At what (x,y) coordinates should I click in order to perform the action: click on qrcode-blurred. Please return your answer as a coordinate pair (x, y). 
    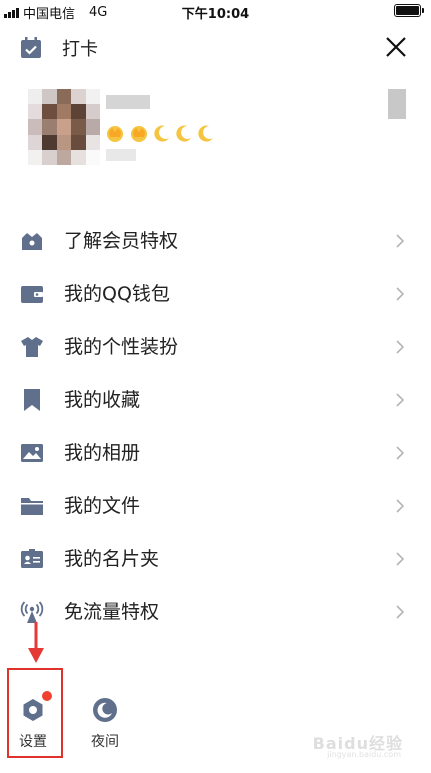
    Looking at the image, I should click on (397, 104).